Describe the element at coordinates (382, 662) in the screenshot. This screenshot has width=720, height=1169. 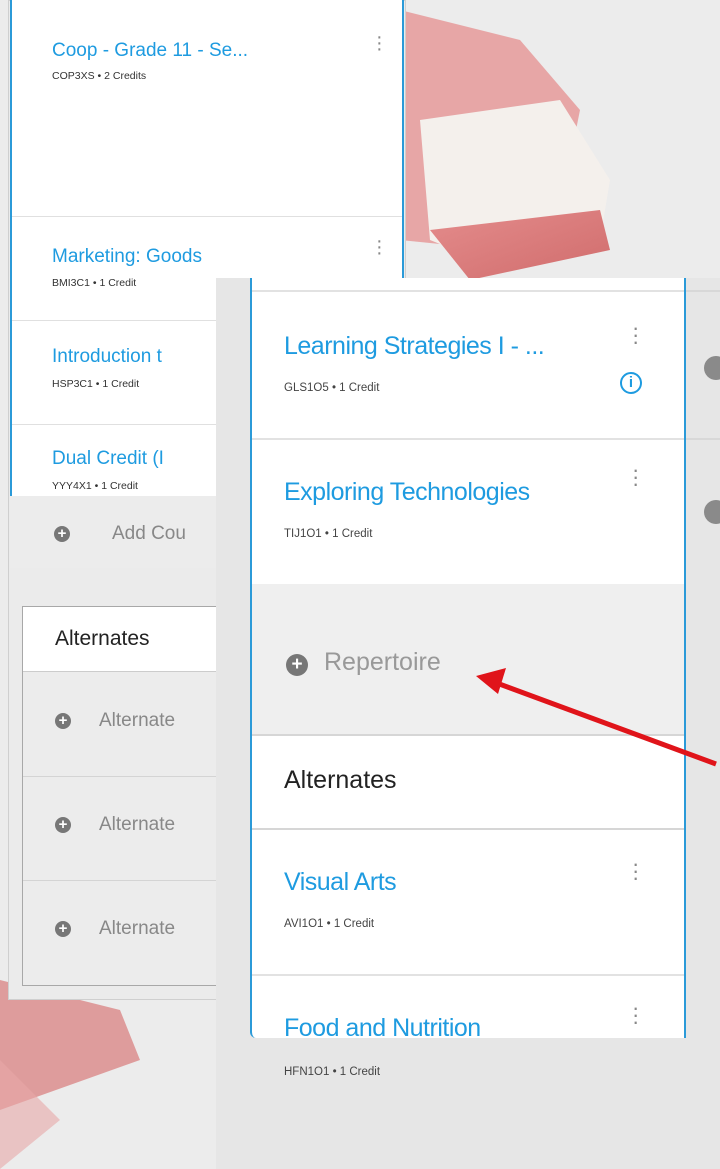
I see `add-repertoire-label: Repertoire` at that location.